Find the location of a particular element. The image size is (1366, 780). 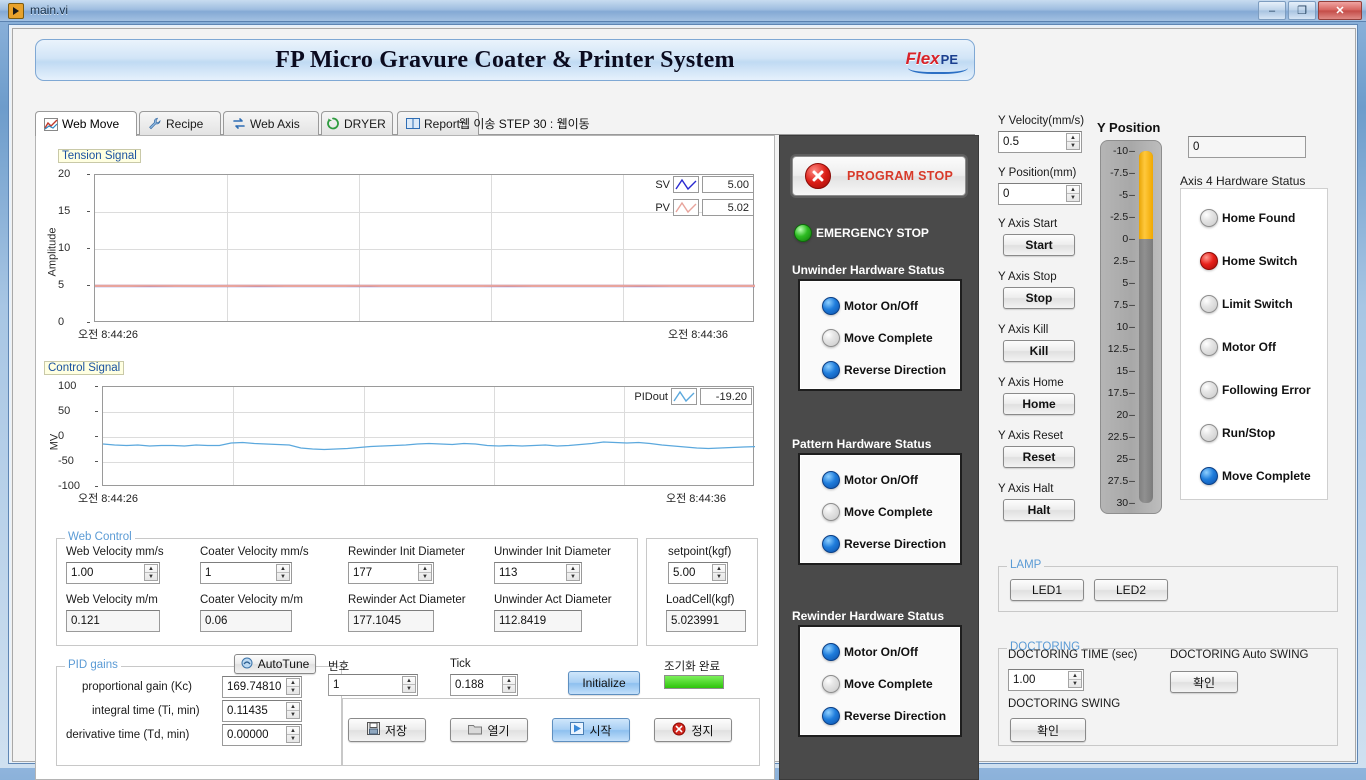

gauge-tick: -10 is located at coordinates (1124, 151).